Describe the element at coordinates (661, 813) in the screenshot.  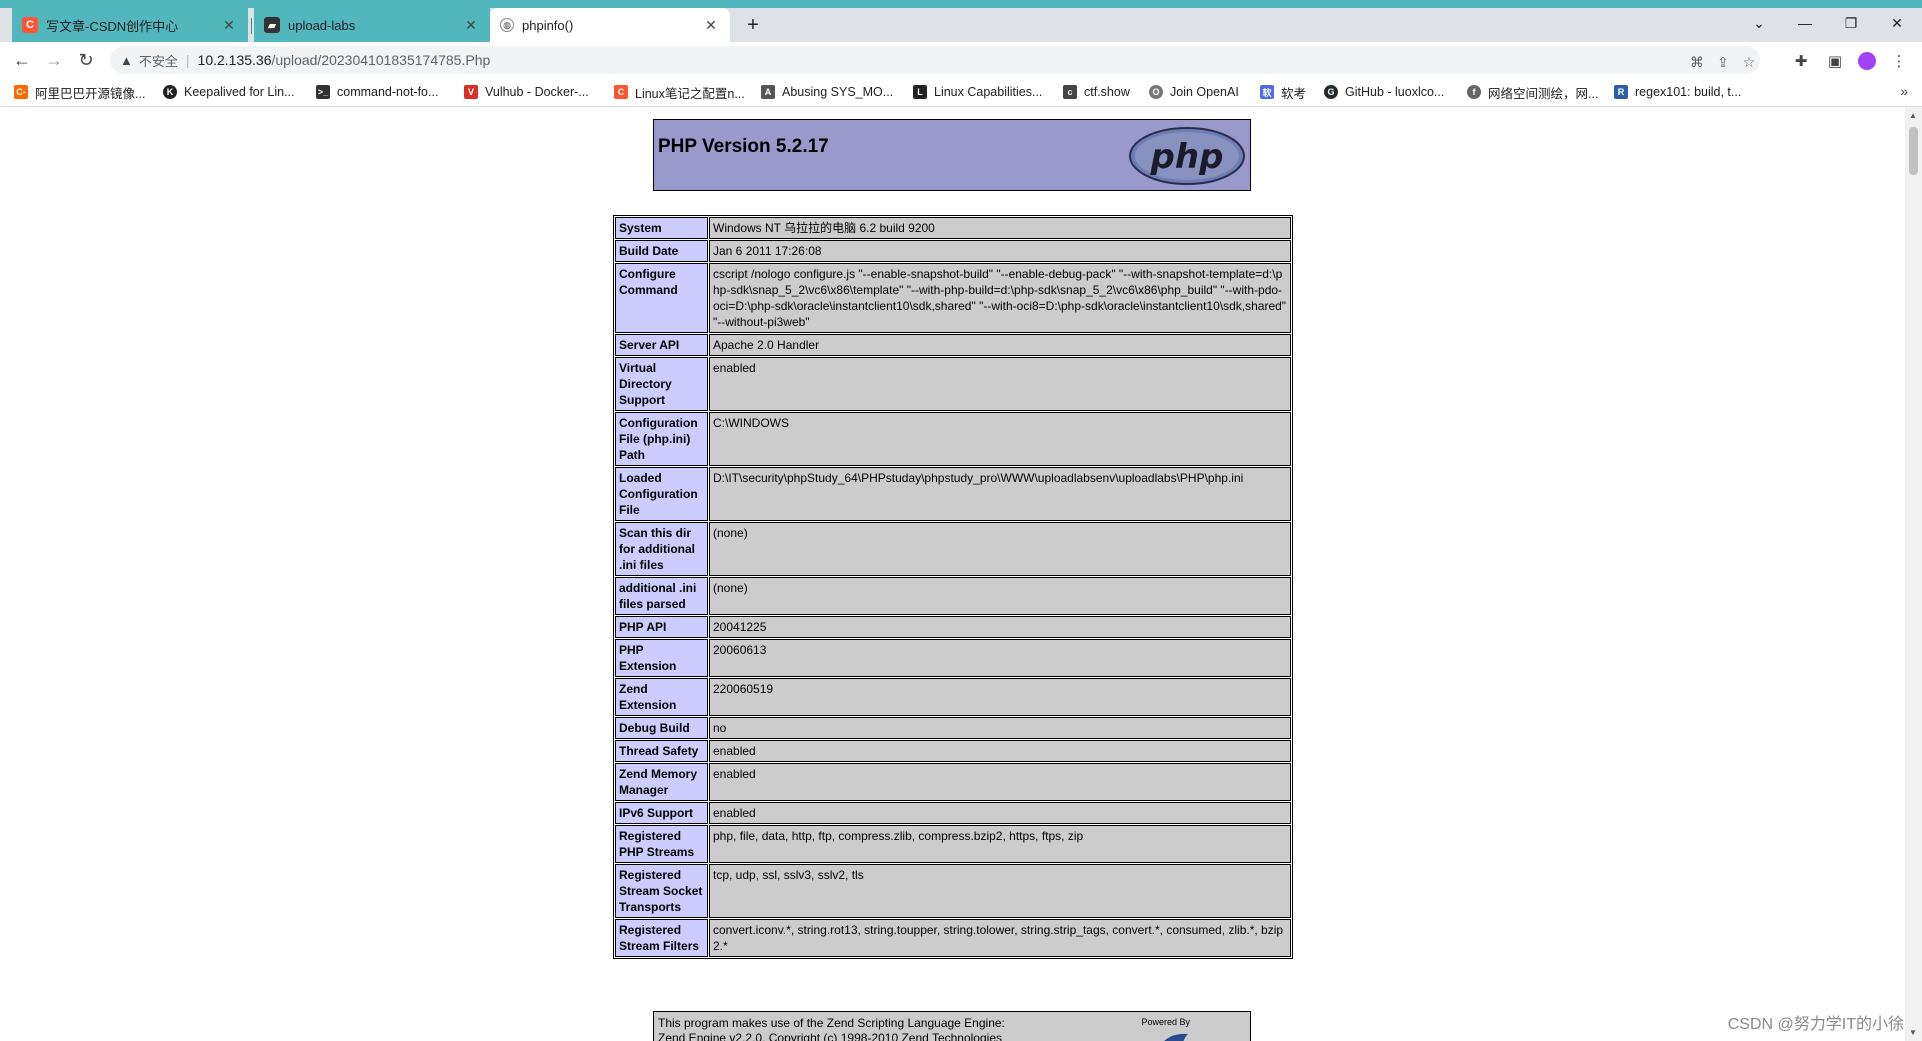
I see `row-label: IPv6 Support` at that location.